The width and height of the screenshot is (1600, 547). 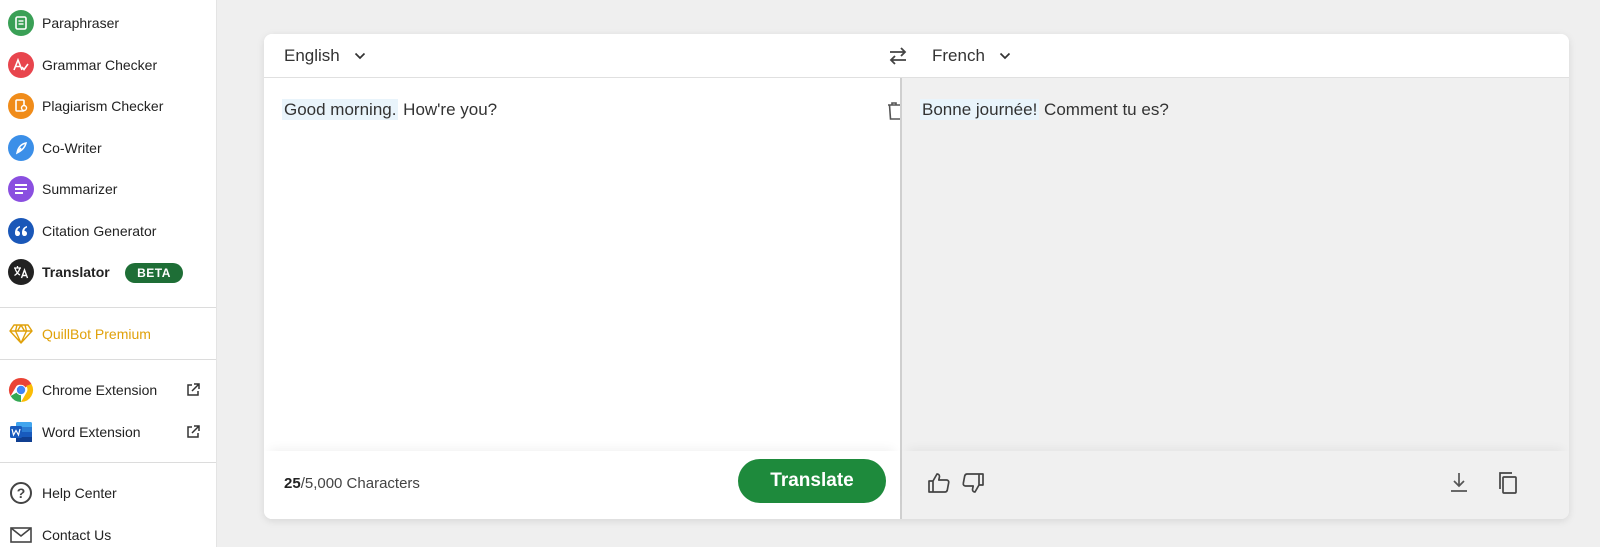 I want to click on quote-icon, so click(x=21, y=231).